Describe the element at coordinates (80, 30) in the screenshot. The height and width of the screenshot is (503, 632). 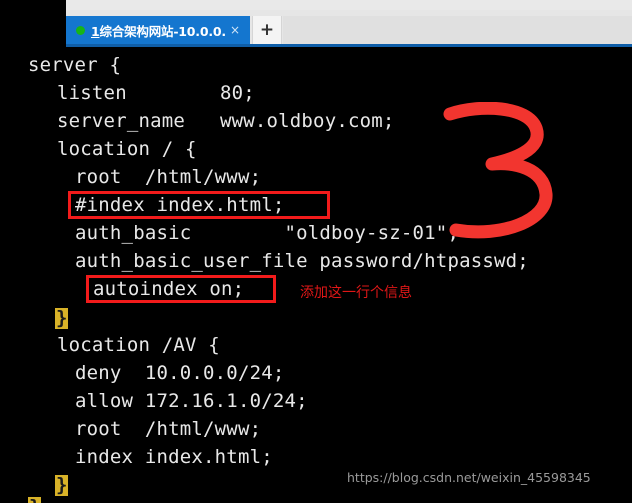
I see `connection-status-dot` at that location.